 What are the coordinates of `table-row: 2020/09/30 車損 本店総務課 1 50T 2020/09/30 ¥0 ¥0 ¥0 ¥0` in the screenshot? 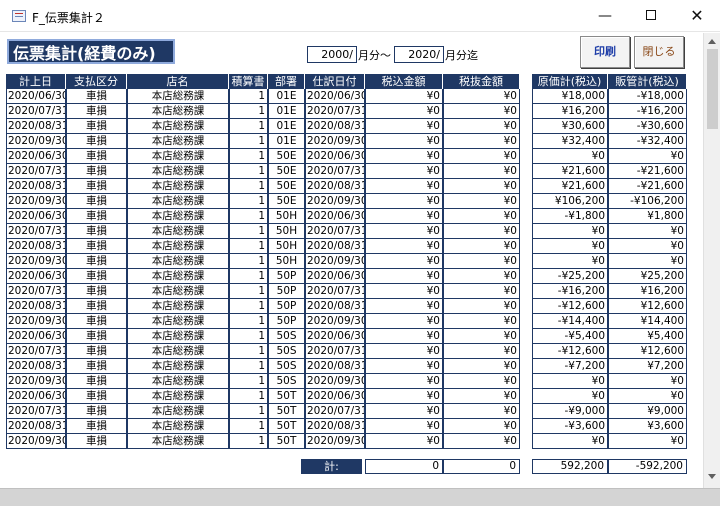 It's located at (347, 441).